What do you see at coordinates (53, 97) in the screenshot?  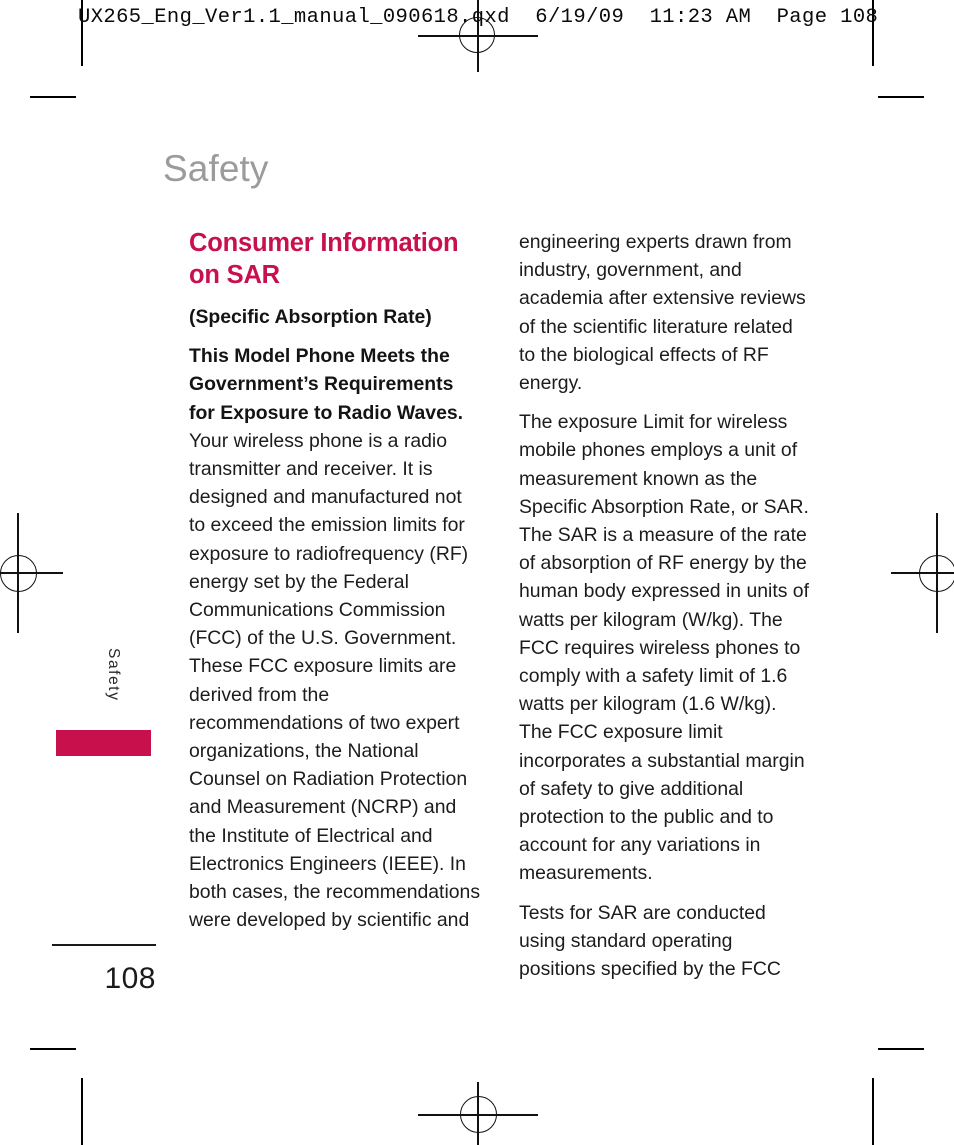 I see `crop-mark-top-left-horizontal` at bounding box center [53, 97].